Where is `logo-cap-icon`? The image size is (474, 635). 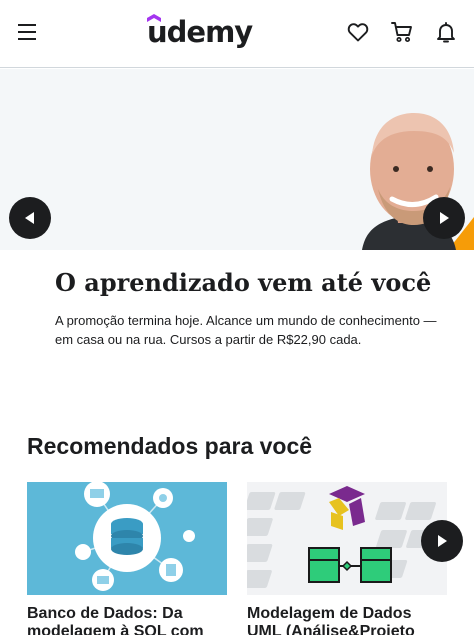
logo-cap-icon is located at coordinates (154, 18).